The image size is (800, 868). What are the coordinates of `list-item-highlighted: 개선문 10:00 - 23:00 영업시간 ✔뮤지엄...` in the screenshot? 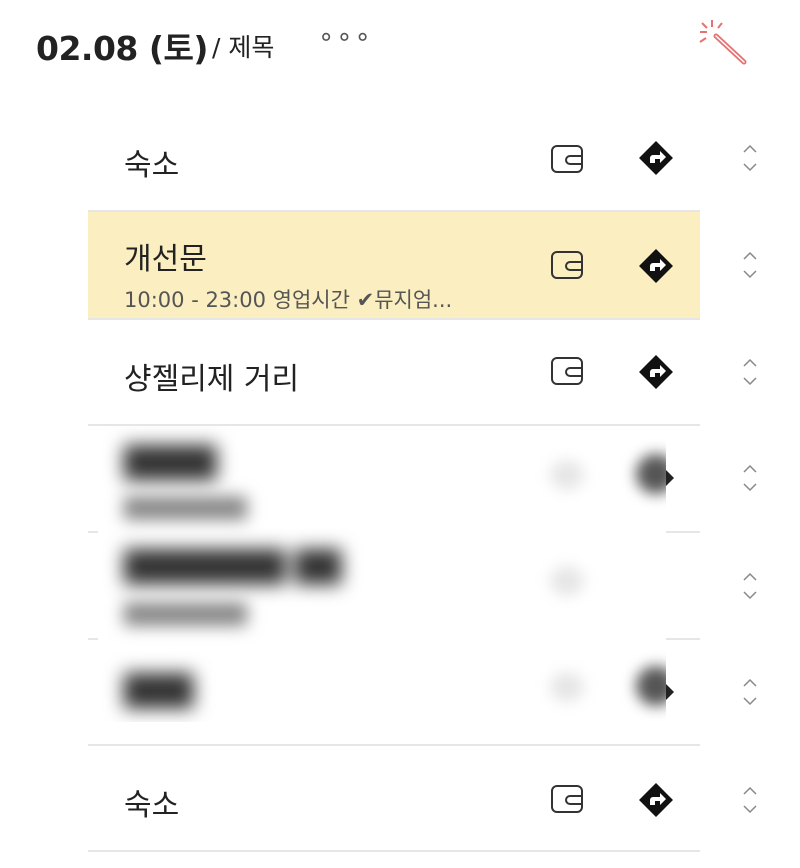 It's located at (394, 265).